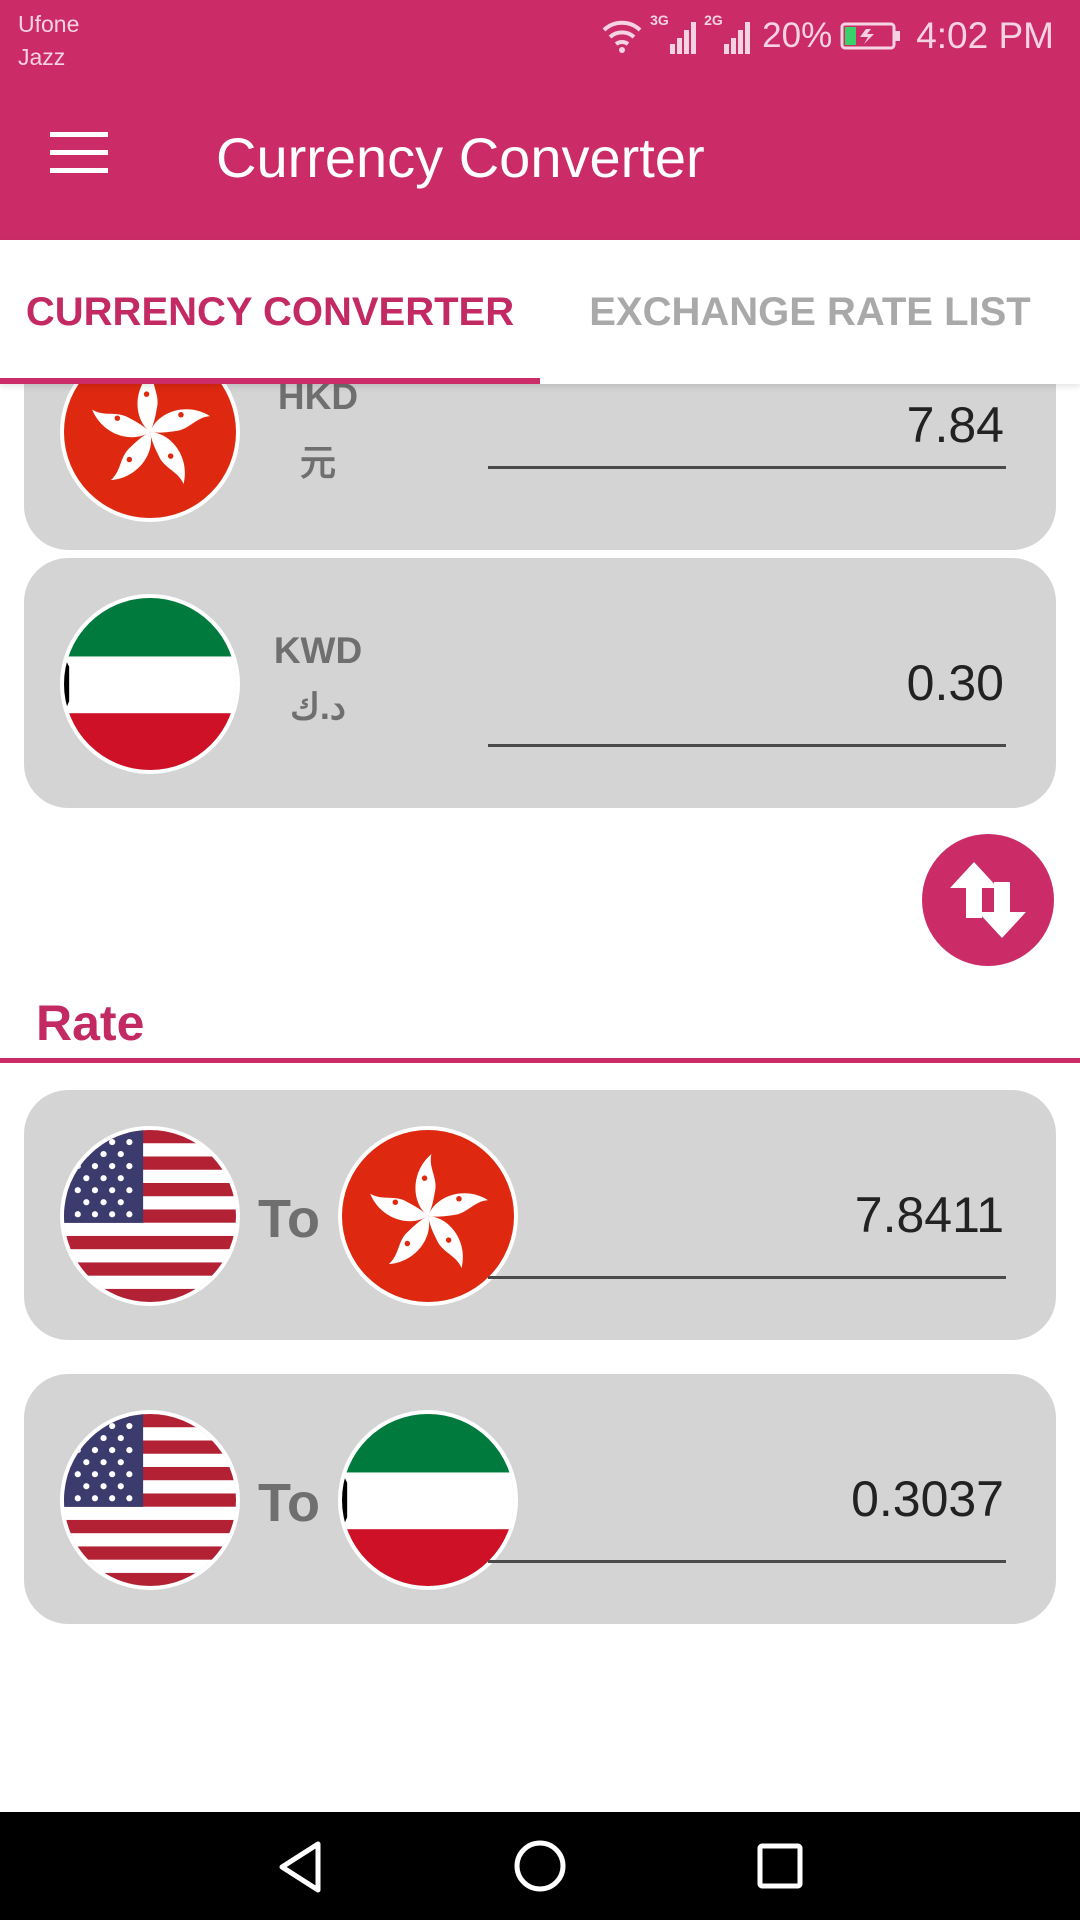 The image size is (1080, 1920). I want to click on system-nav-bar, so click(540, 1866).